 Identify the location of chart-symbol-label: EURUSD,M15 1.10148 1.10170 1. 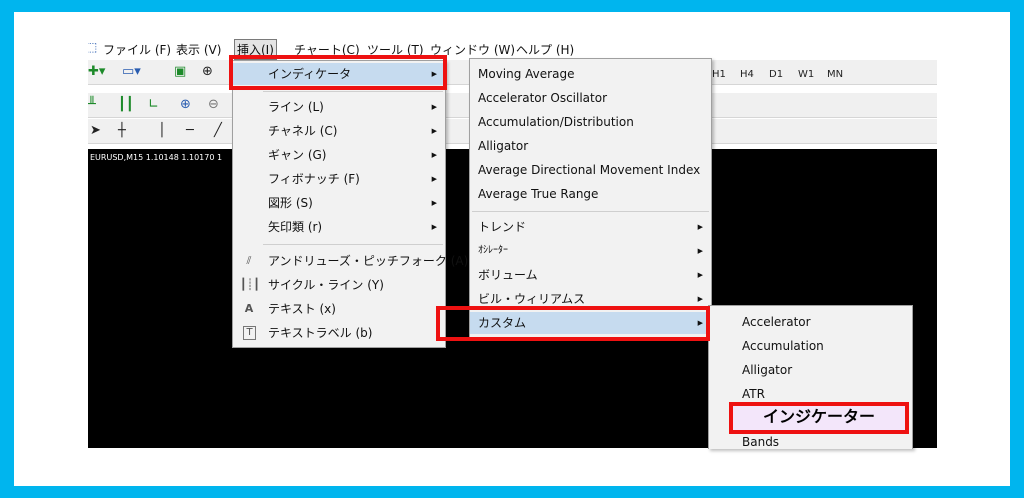
(156, 157).